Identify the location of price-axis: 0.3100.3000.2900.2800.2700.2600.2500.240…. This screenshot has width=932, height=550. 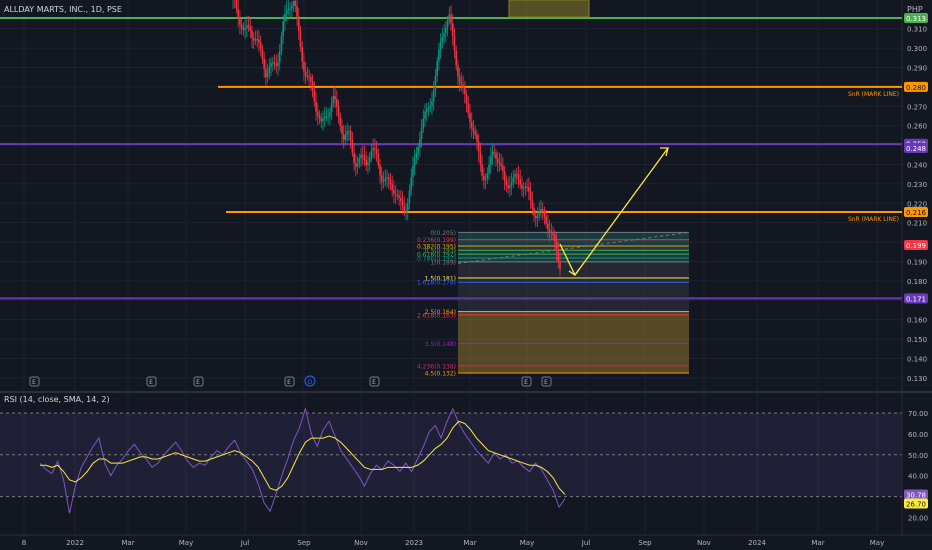
(914, 196).